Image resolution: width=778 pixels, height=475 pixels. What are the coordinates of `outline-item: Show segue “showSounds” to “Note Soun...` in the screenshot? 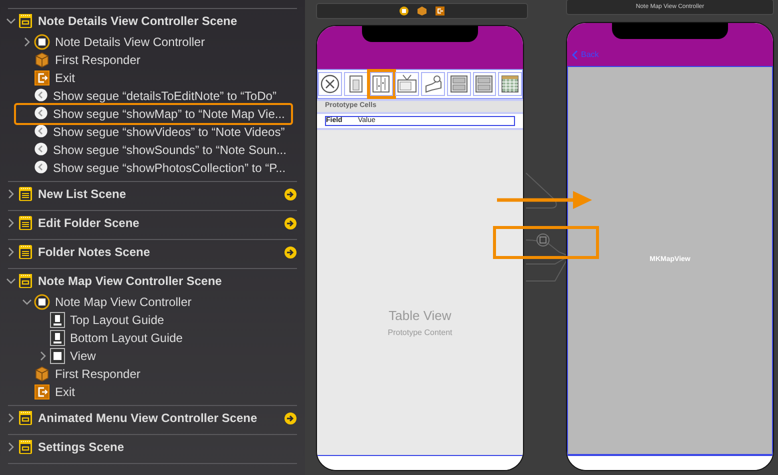 It's located at (154, 150).